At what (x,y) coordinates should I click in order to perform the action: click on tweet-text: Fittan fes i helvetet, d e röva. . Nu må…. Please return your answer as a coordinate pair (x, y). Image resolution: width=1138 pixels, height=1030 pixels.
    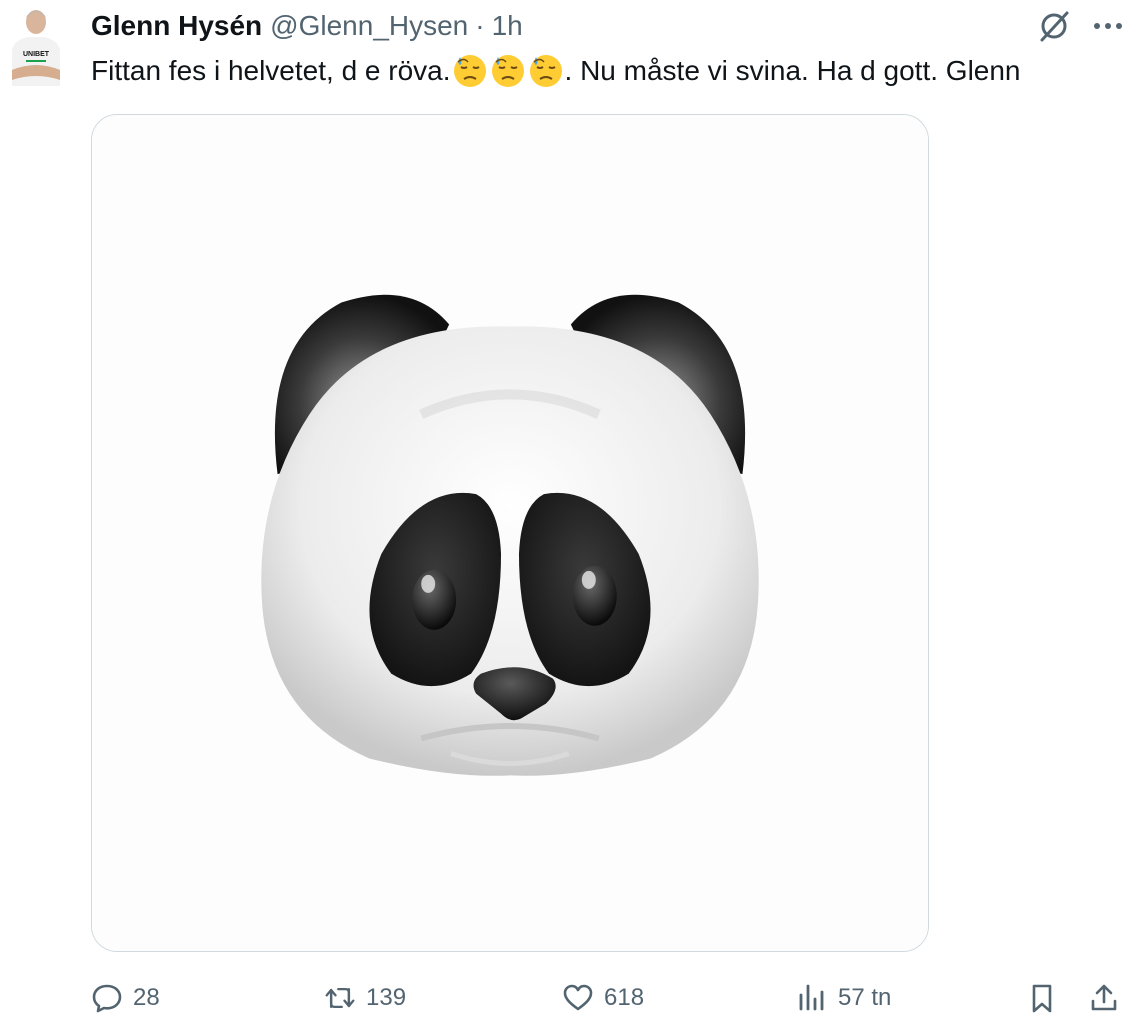
    Looking at the image, I should click on (611, 71).